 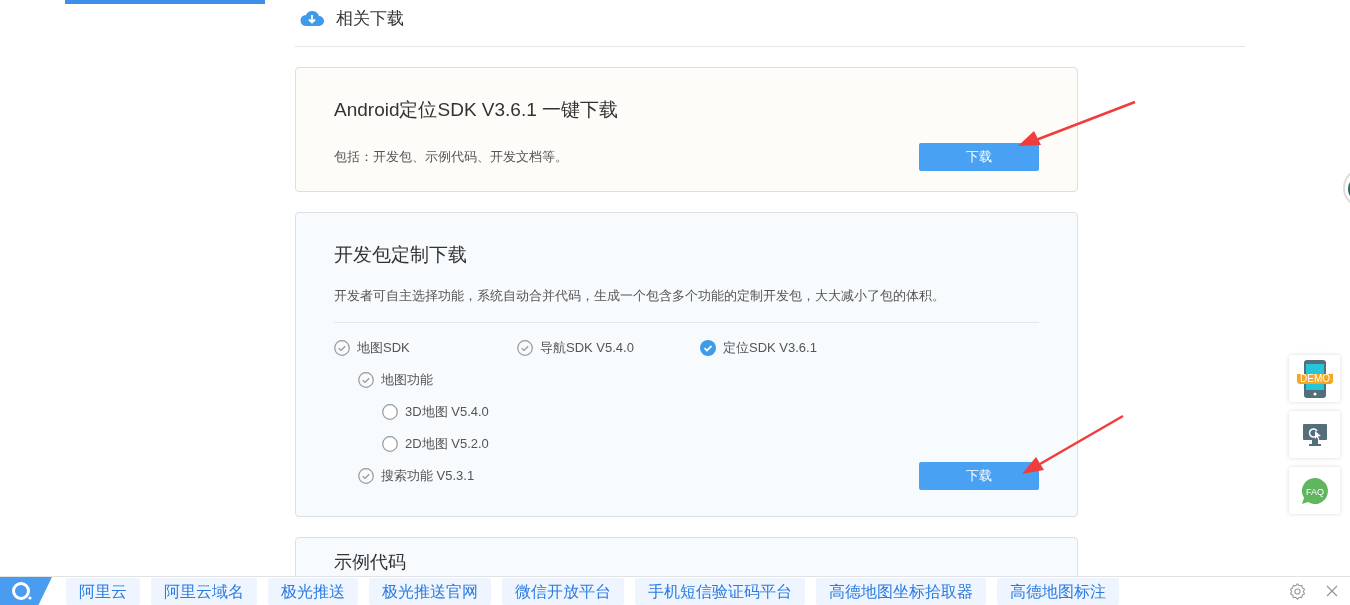 What do you see at coordinates (383, 348) in the screenshot?
I see `option-label: 地图SDK` at bounding box center [383, 348].